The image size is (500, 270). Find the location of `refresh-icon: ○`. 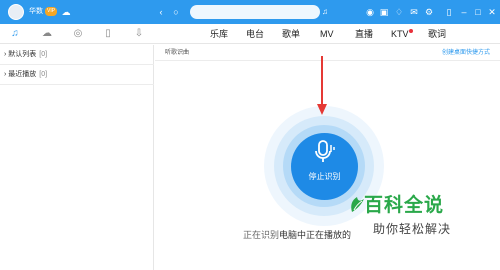

refresh-icon: ○ is located at coordinates (176, 12).